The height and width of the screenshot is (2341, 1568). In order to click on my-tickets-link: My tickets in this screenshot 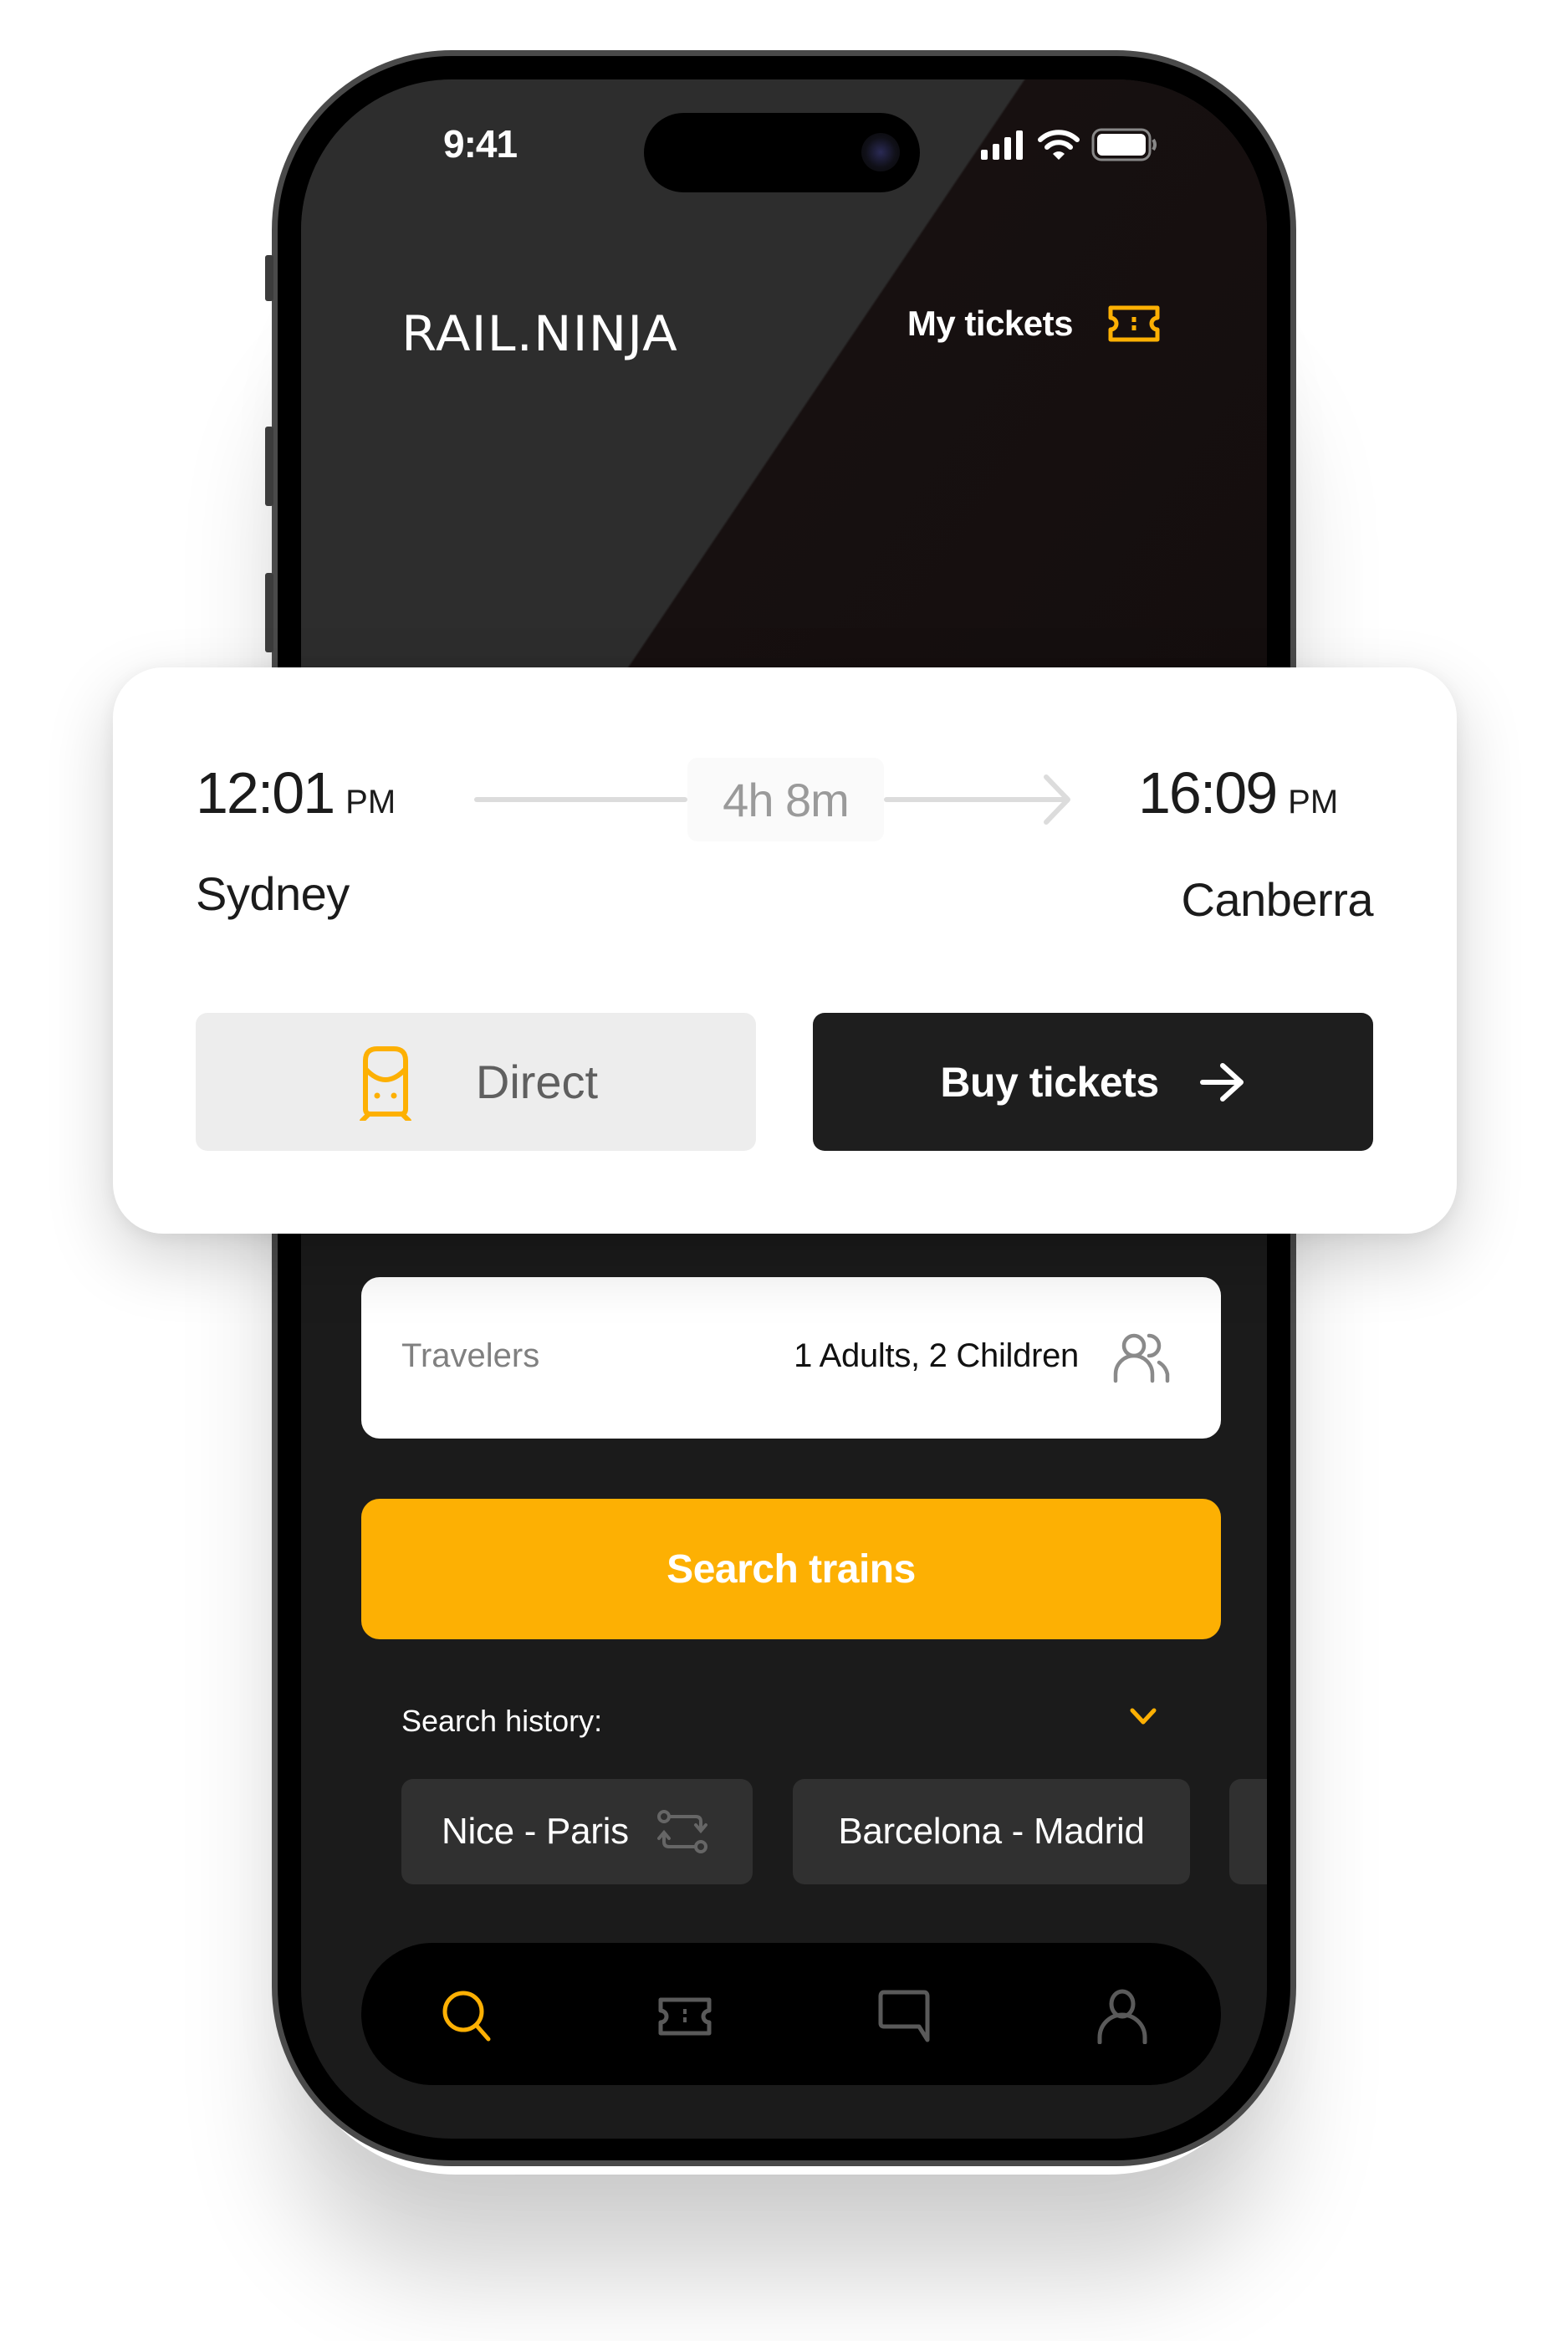, I will do `click(1033, 324)`.